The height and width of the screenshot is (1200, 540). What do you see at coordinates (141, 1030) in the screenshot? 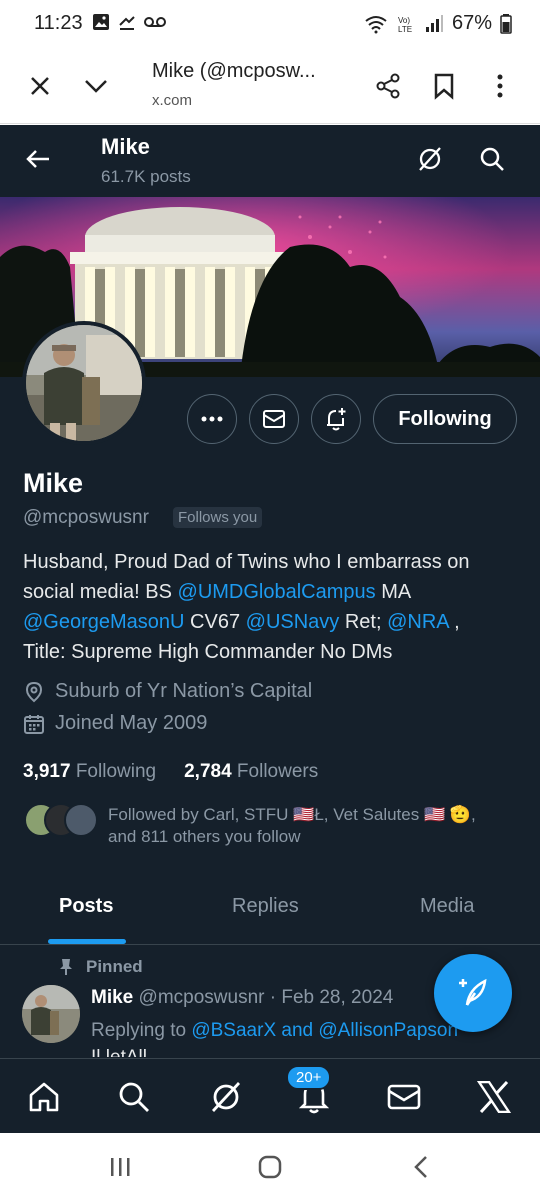
I see `replying-prefix: Replying to` at bounding box center [141, 1030].